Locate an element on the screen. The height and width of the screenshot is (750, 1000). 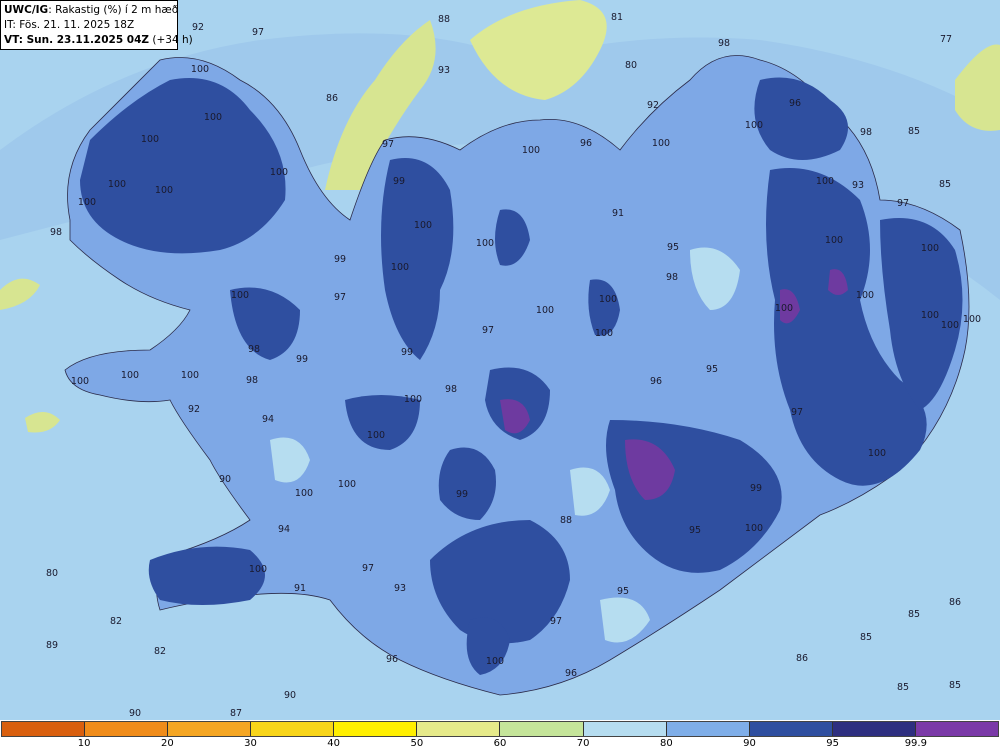
contour-value: 94 is located at coordinates (268, 419).